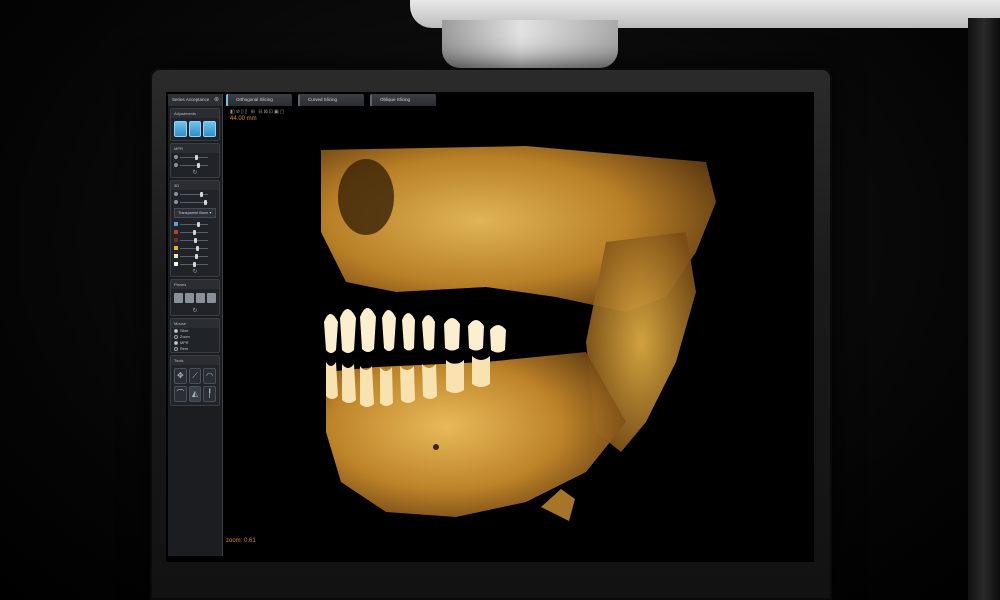 The width and height of the screenshot is (1000, 600). Describe the element at coordinates (195, 360) in the screenshot. I see `tools-title: Tools` at that location.